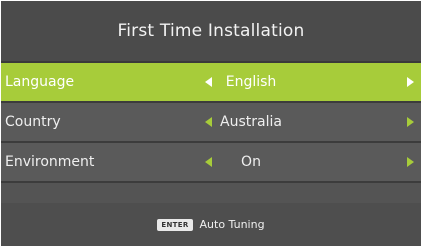 Image resolution: width=432 pixels, height=249 pixels. What do you see at coordinates (33, 122) in the screenshot?
I see `row-label: Country` at bounding box center [33, 122].